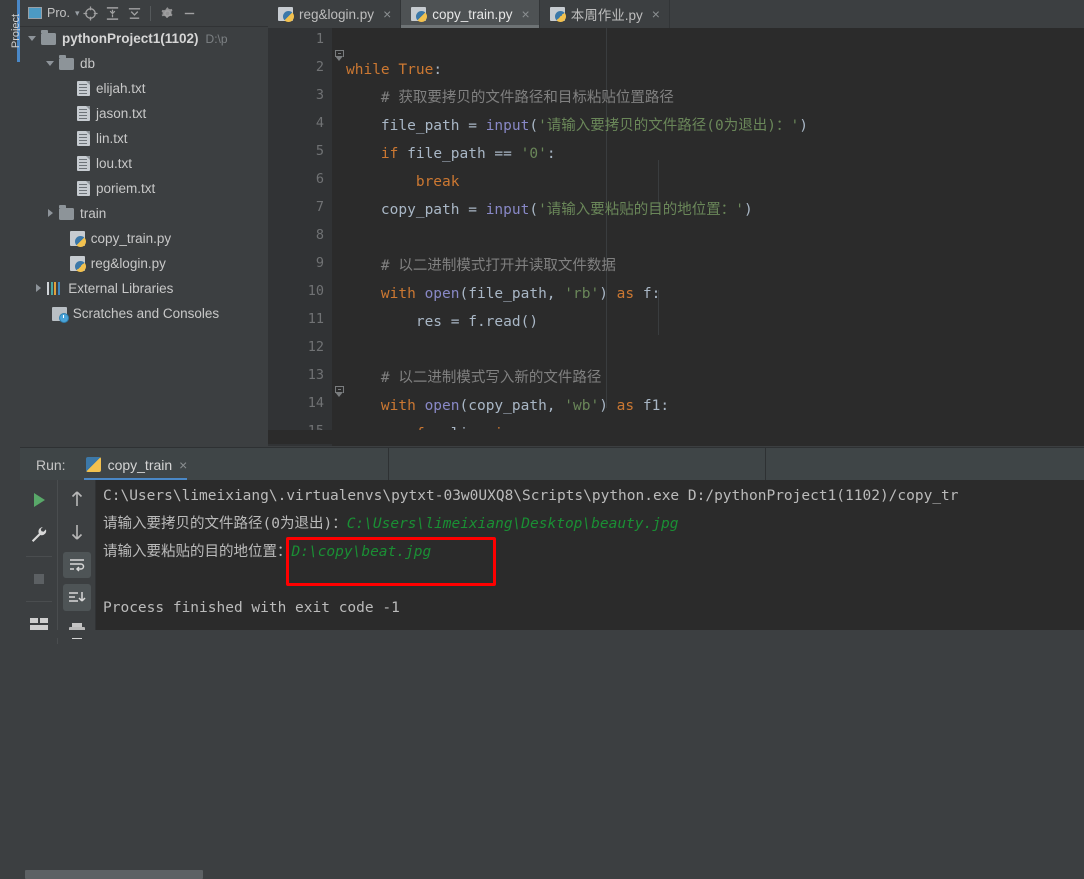  Describe the element at coordinates (128, 263) in the screenshot. I see `tree-item-label: reg&login.py` at that location.